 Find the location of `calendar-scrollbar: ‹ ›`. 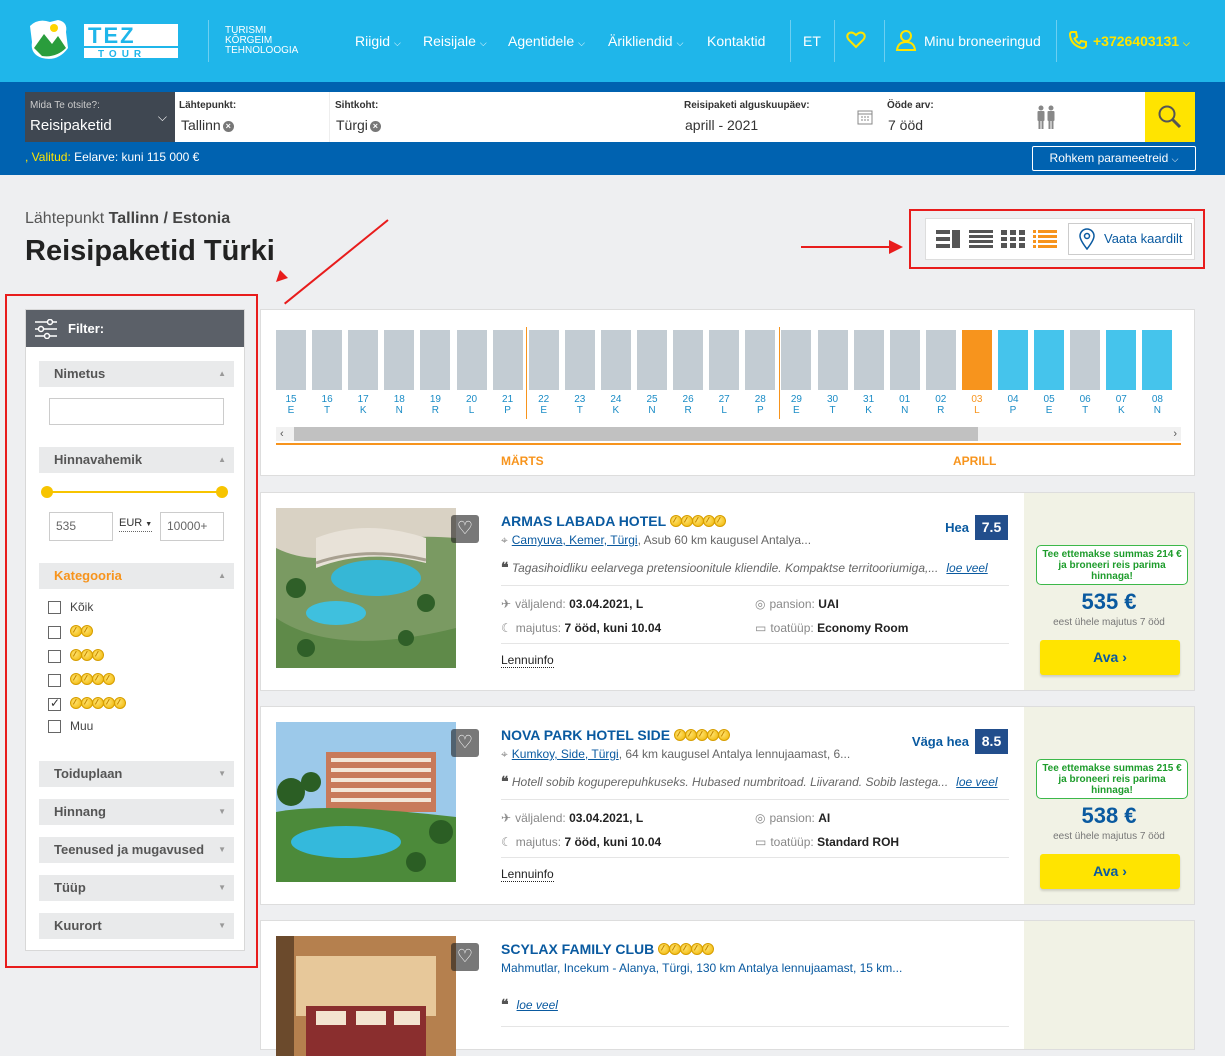

calendar-scrollbar: ‹ › is located at coordinates (728, 434).